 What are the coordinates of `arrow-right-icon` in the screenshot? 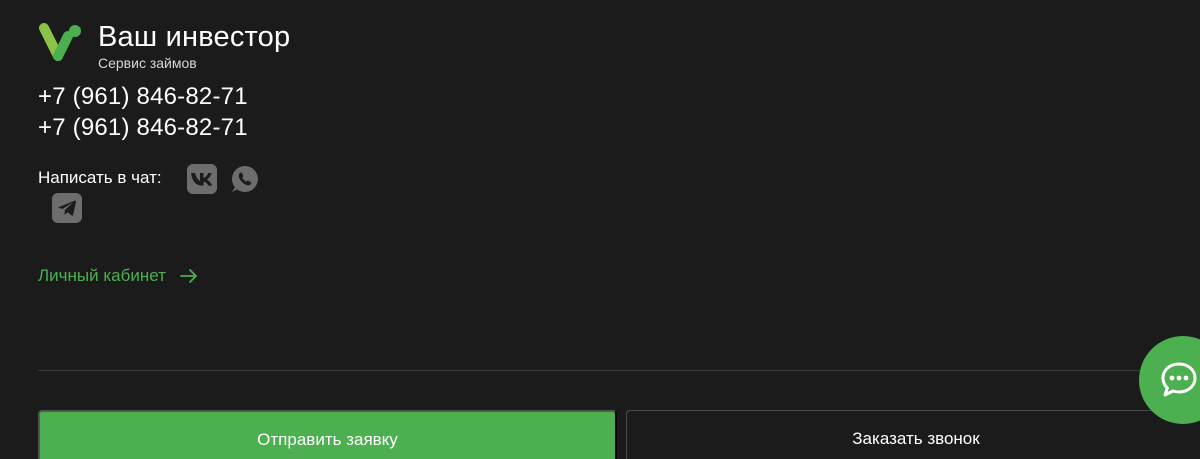 It's located at (188, 276).